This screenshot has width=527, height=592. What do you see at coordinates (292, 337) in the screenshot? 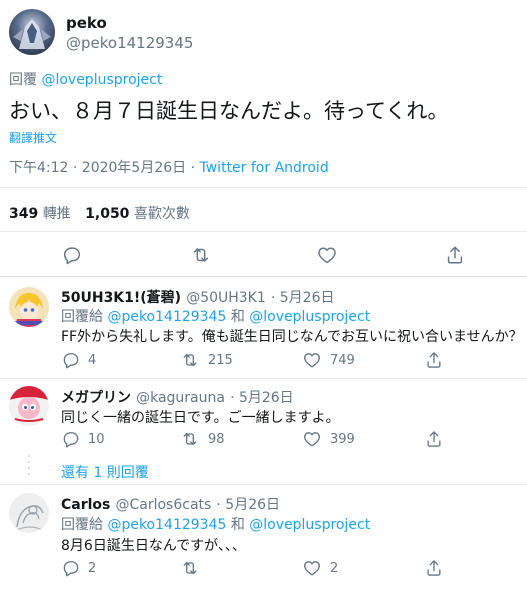
I see `reply-text: FF外から失礼します。俺も誕生日同じなんでお互いに祝い合いませんか？` at bounding box center [292, 337].